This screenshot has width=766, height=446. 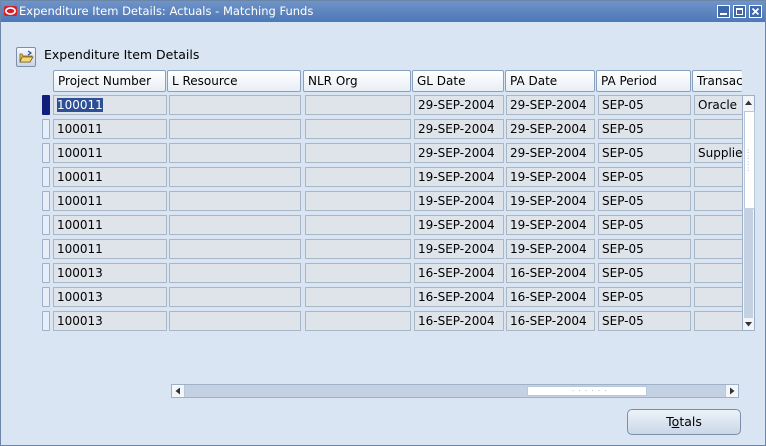 I want to click on vertical-scrollbar: : :: :, so click(x=748, y=213).